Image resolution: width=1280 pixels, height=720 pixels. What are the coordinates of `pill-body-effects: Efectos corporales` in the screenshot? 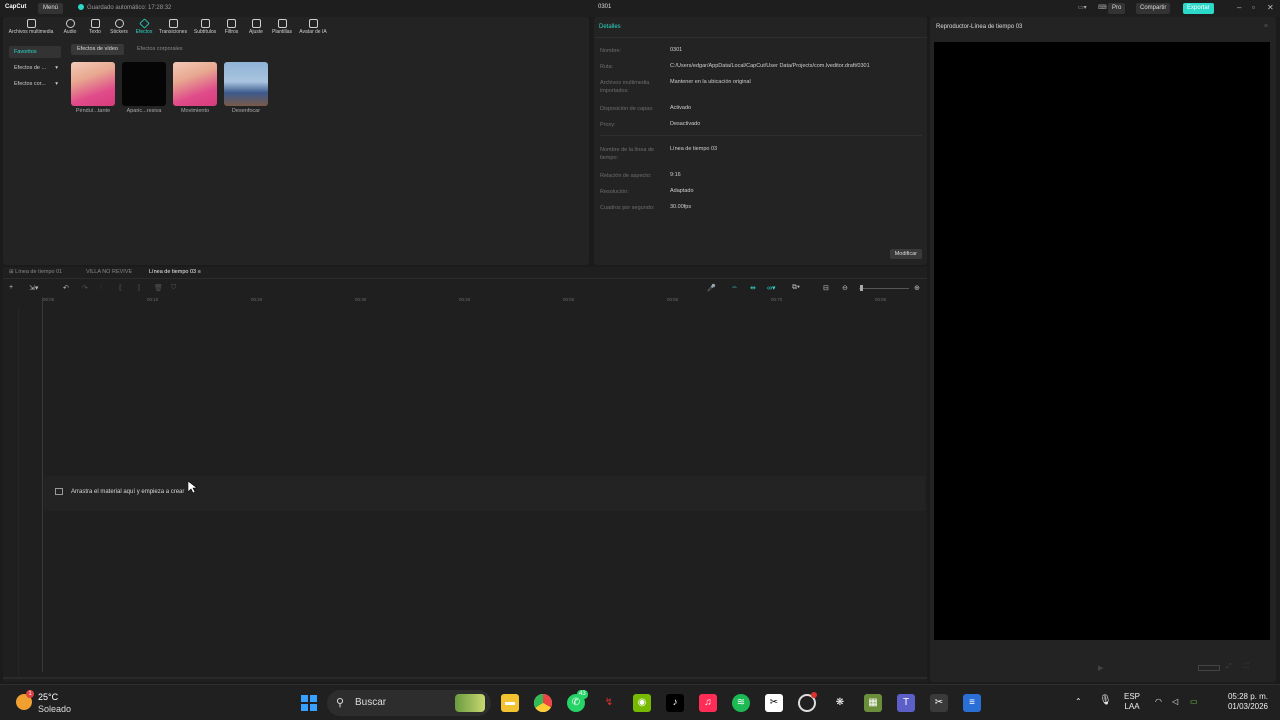 It's located at (160, 49).